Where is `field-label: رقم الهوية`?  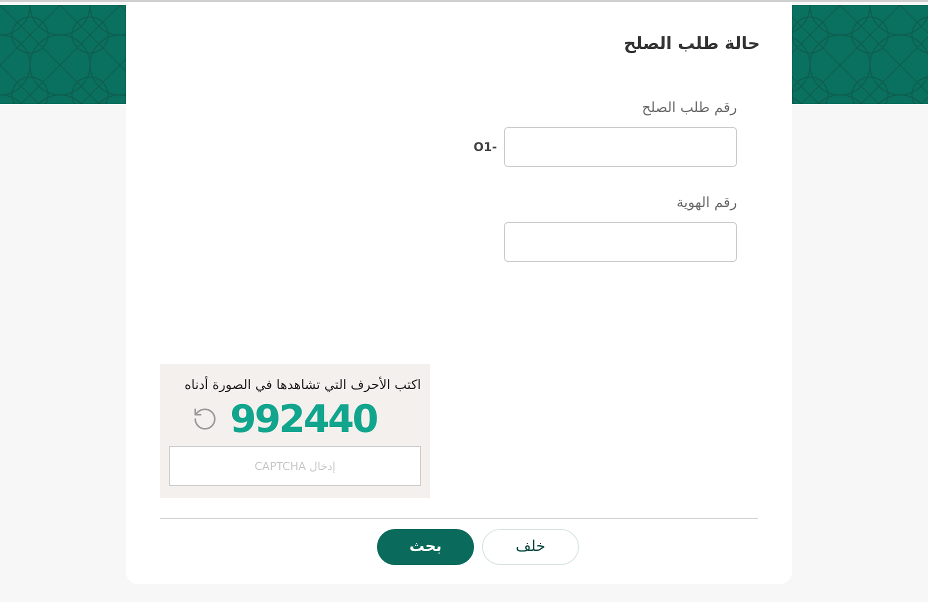
field-label: رقم الهوية is located at coordinates (706, 203).